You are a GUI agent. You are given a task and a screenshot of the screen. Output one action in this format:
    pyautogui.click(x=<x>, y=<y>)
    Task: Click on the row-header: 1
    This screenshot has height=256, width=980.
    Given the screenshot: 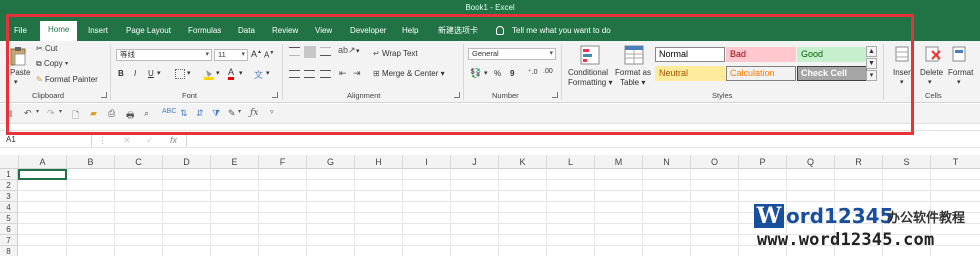 What is the action you would take?
    pyautogui.click(x=9, y=174)
    